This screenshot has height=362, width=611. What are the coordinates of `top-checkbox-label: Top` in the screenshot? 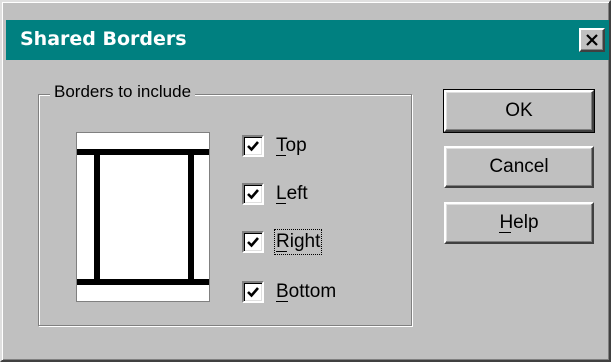 It's located at (291, 146).